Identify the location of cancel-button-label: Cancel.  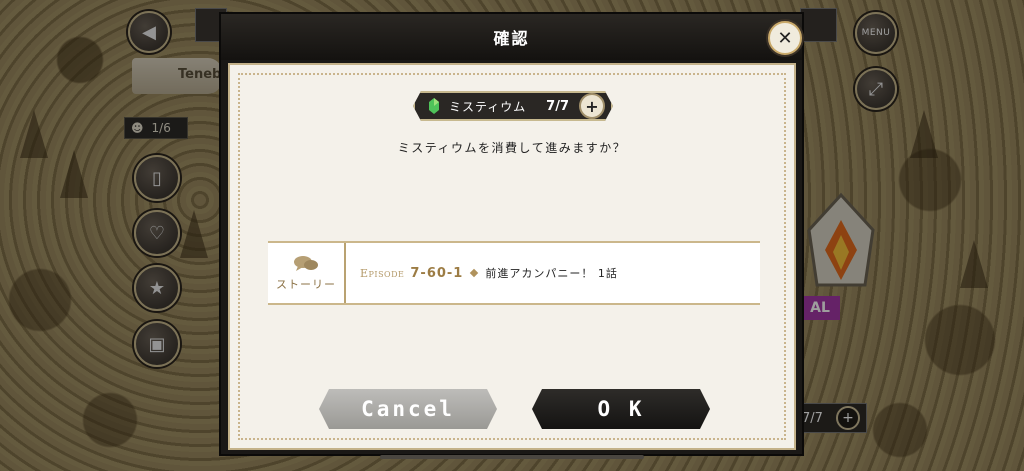
(408, 409).